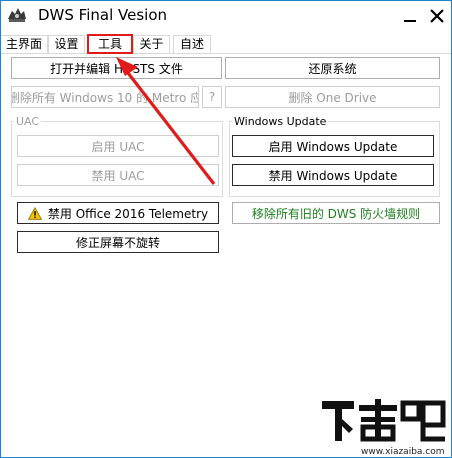  I want to click on disable-windows-update-button: 禁用 Windows Update, so click(333, 175).